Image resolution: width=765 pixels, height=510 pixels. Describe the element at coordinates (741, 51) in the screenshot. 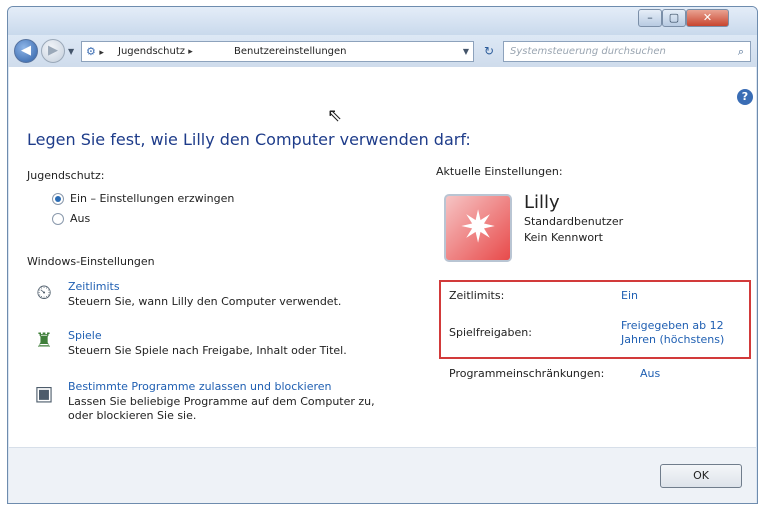

I see `search-icon: ⌕` at that location.